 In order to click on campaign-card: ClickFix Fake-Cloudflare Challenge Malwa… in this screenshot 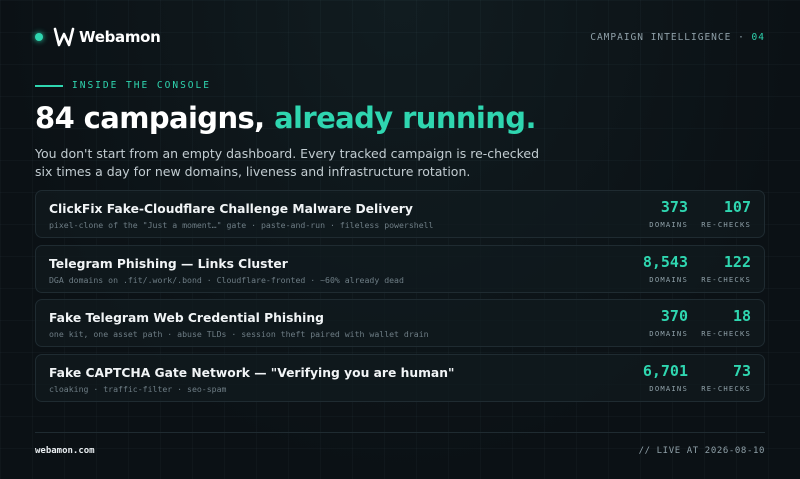, I will do `click(400, 214)`.